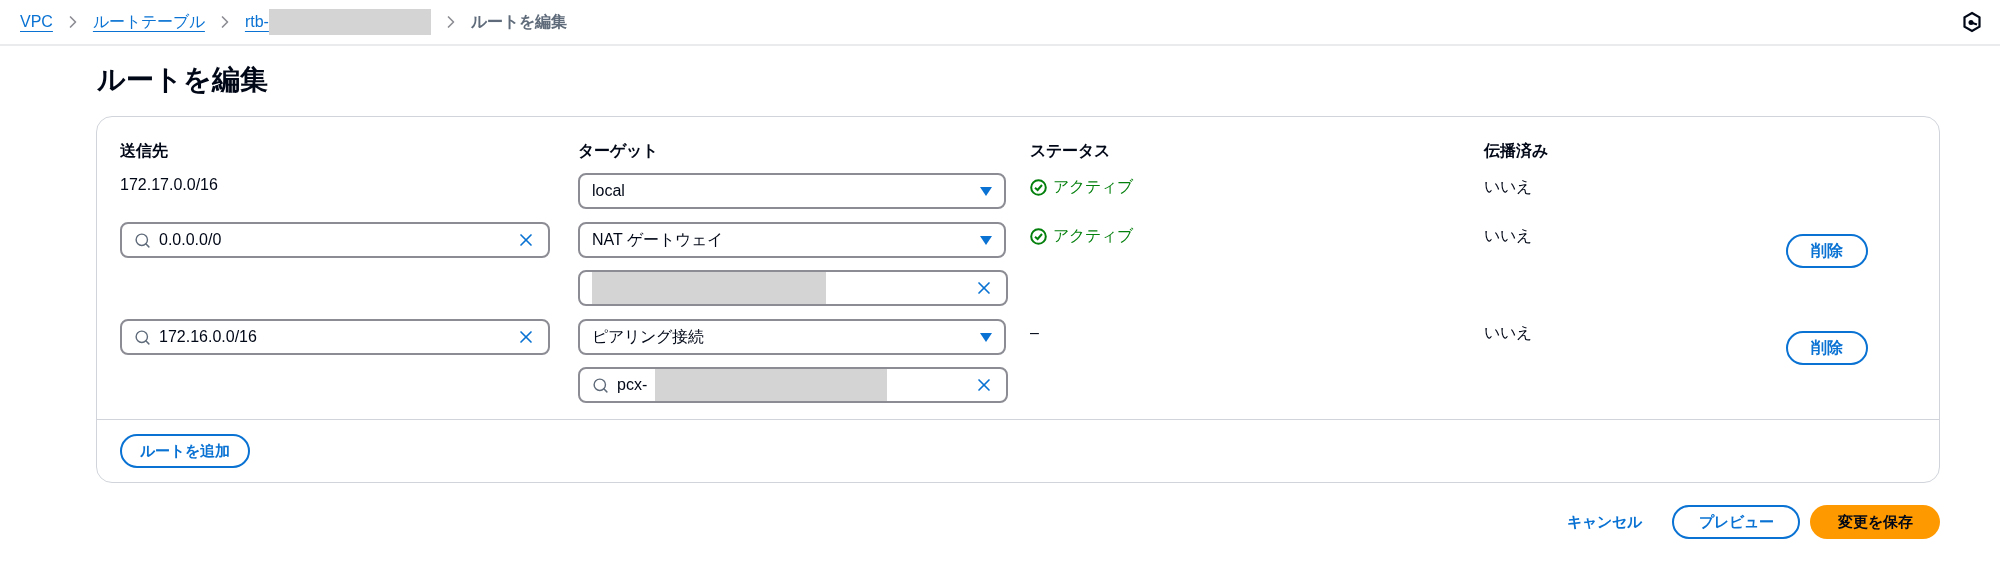  I want to click on field-value: 0.0.0.0/0, so click(190, 240).